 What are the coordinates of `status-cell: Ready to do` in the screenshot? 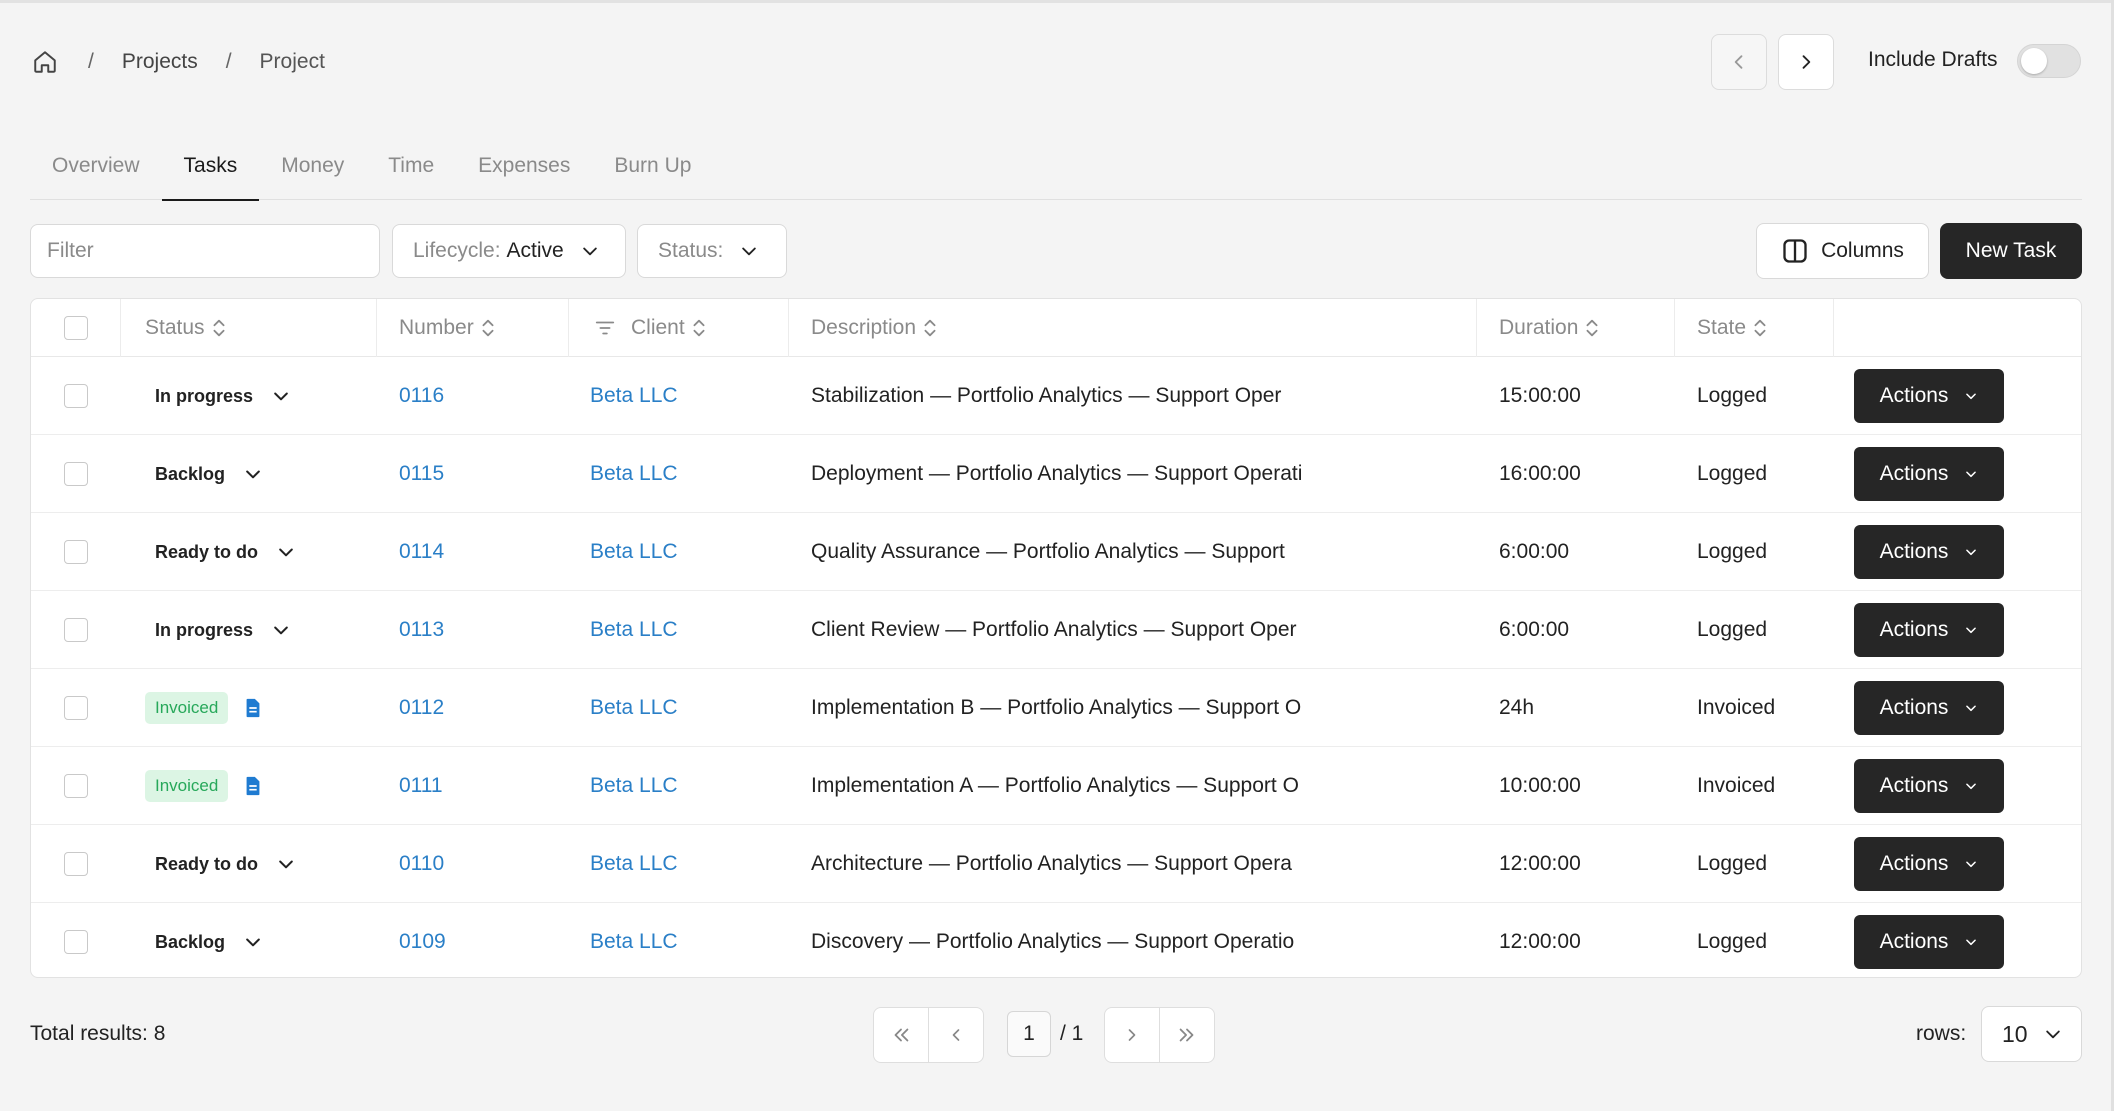 It's located at (220, 552).